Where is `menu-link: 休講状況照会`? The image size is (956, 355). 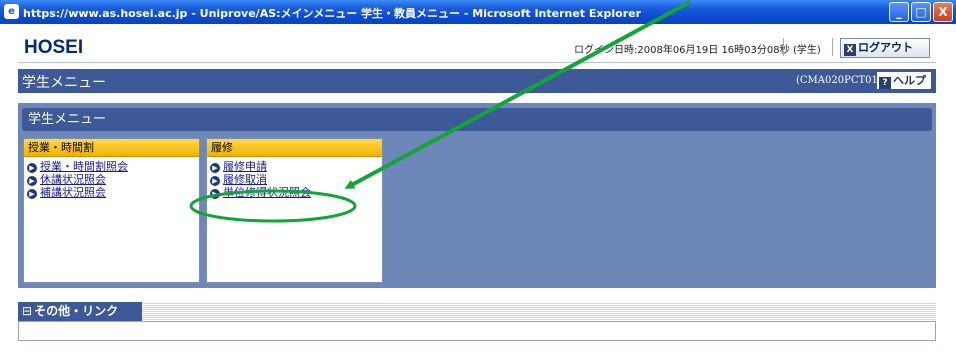
menu-link: 休講状況照会 is located at coordinates (73, 179).